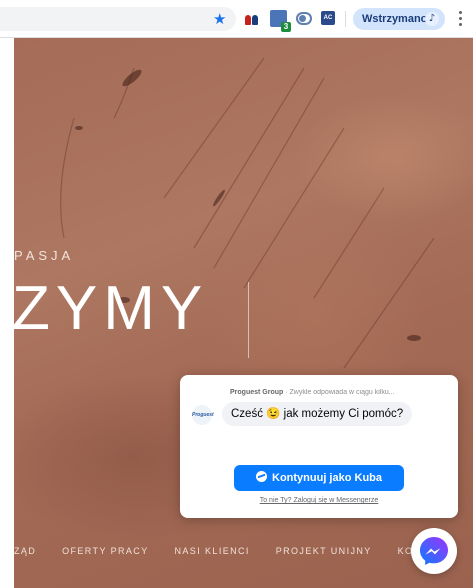  I want to click on greeting-message: Cześć 😉 jak możemy Ci pomóc?, so click(317, 414).